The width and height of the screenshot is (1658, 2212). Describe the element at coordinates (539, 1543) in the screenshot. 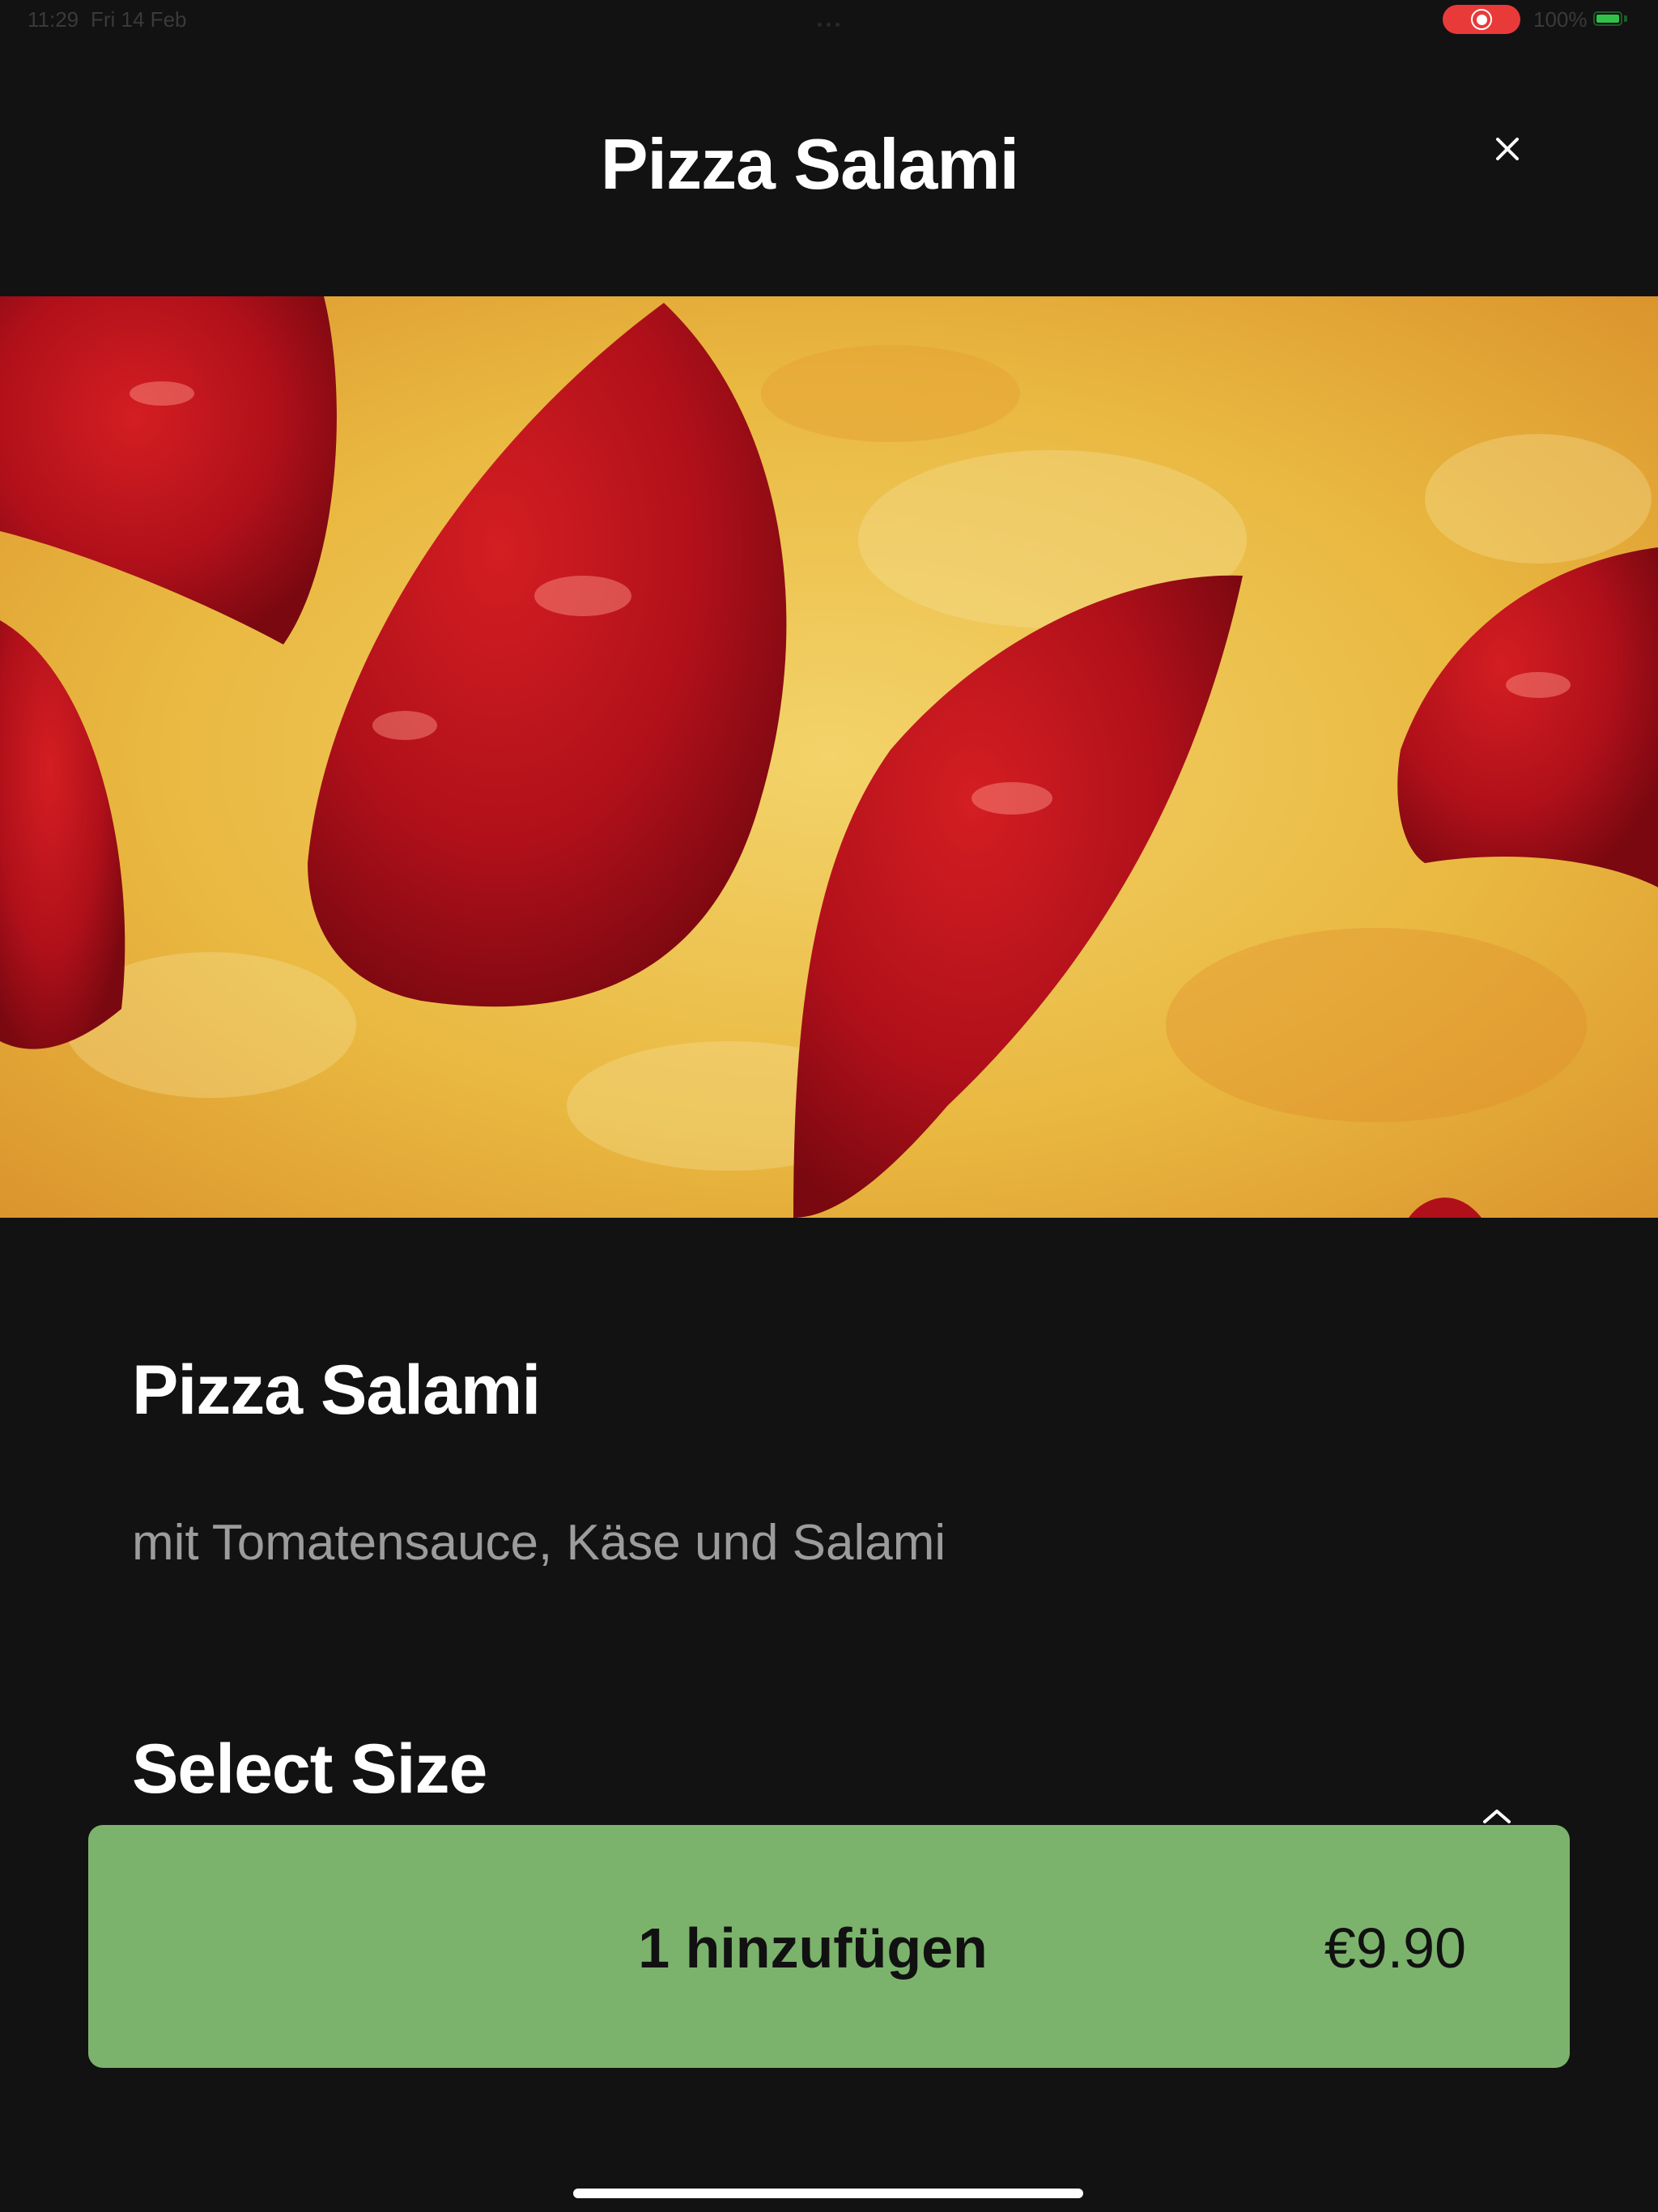

I see `product-description: mit Tomatensauce, Käse und Salami` at that location.